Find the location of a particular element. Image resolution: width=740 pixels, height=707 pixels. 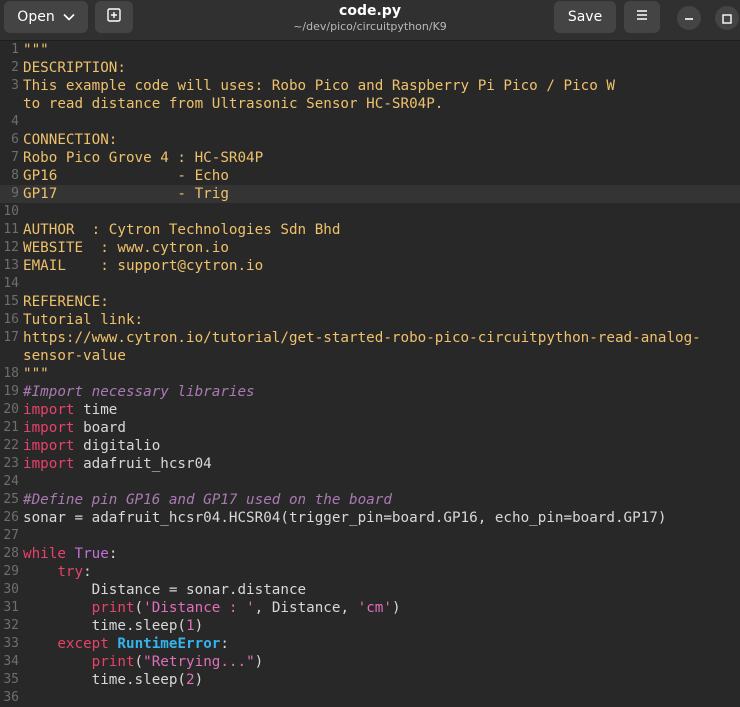

code-line: 13 EMAIL : support@cytron.io is located at coordinates (370, 266).